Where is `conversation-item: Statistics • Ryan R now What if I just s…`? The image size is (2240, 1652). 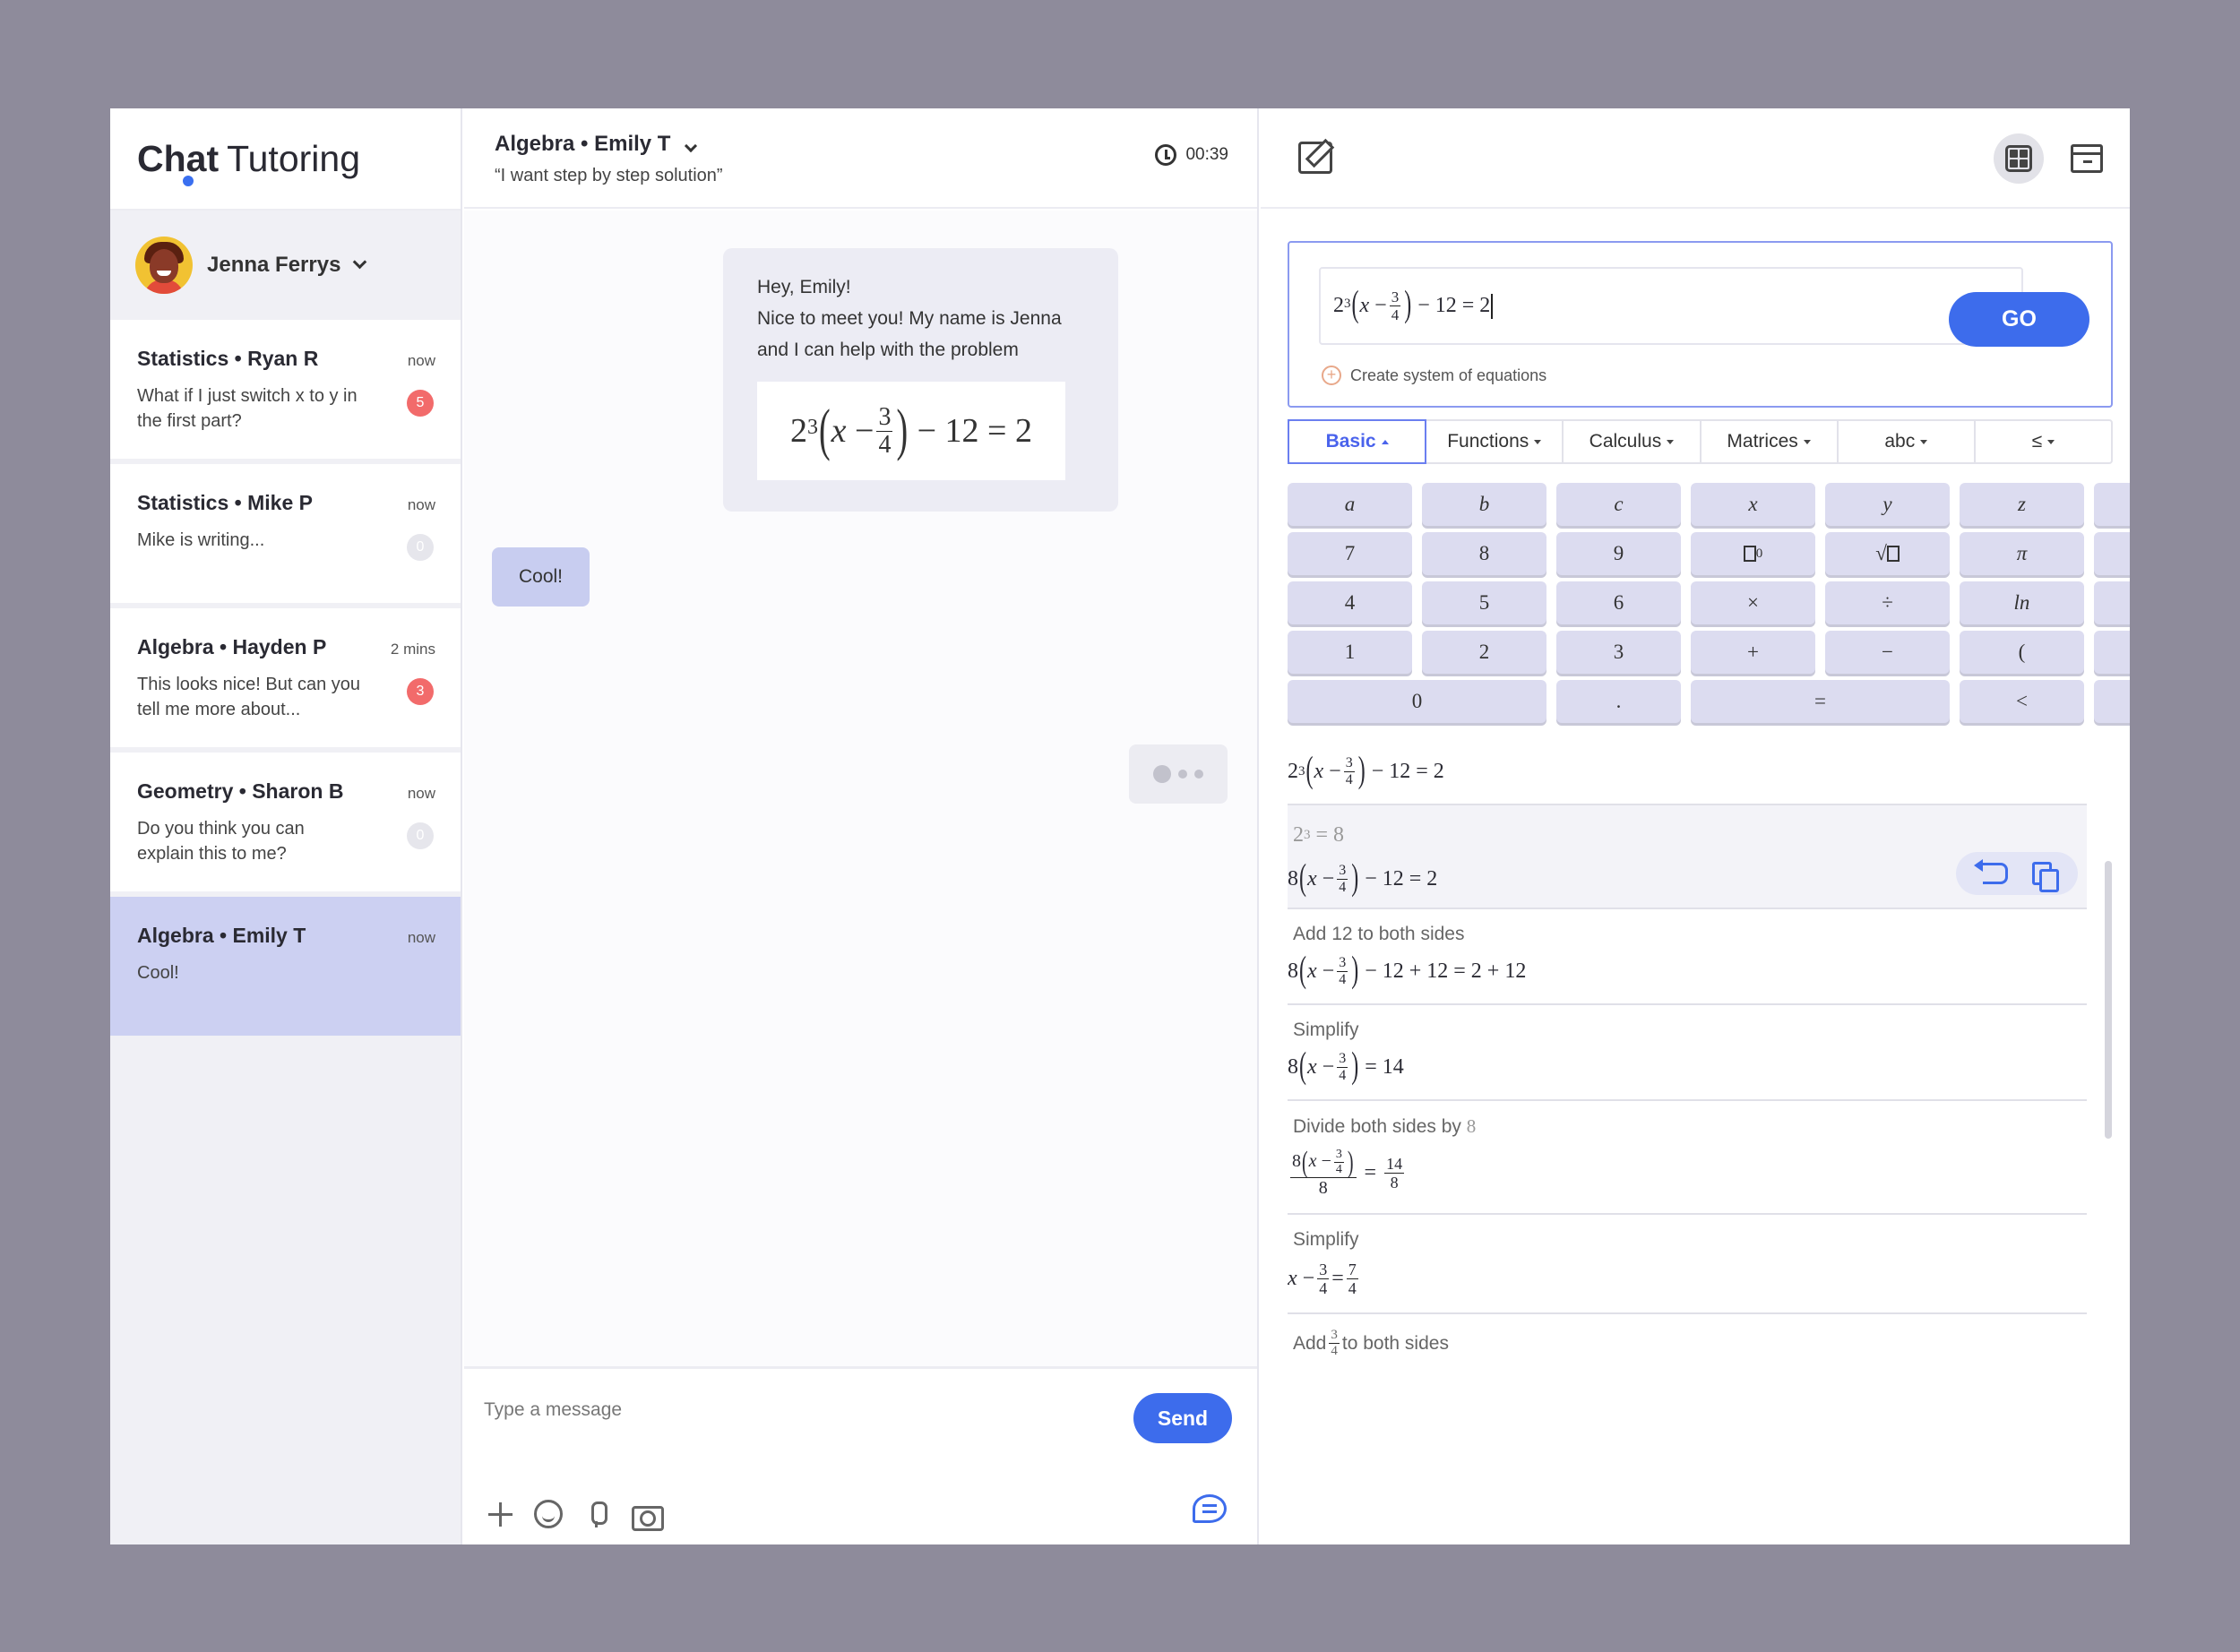 conversation-item: Statistics • Ryan R now What if I just s… is located at coordinates (286, 389).